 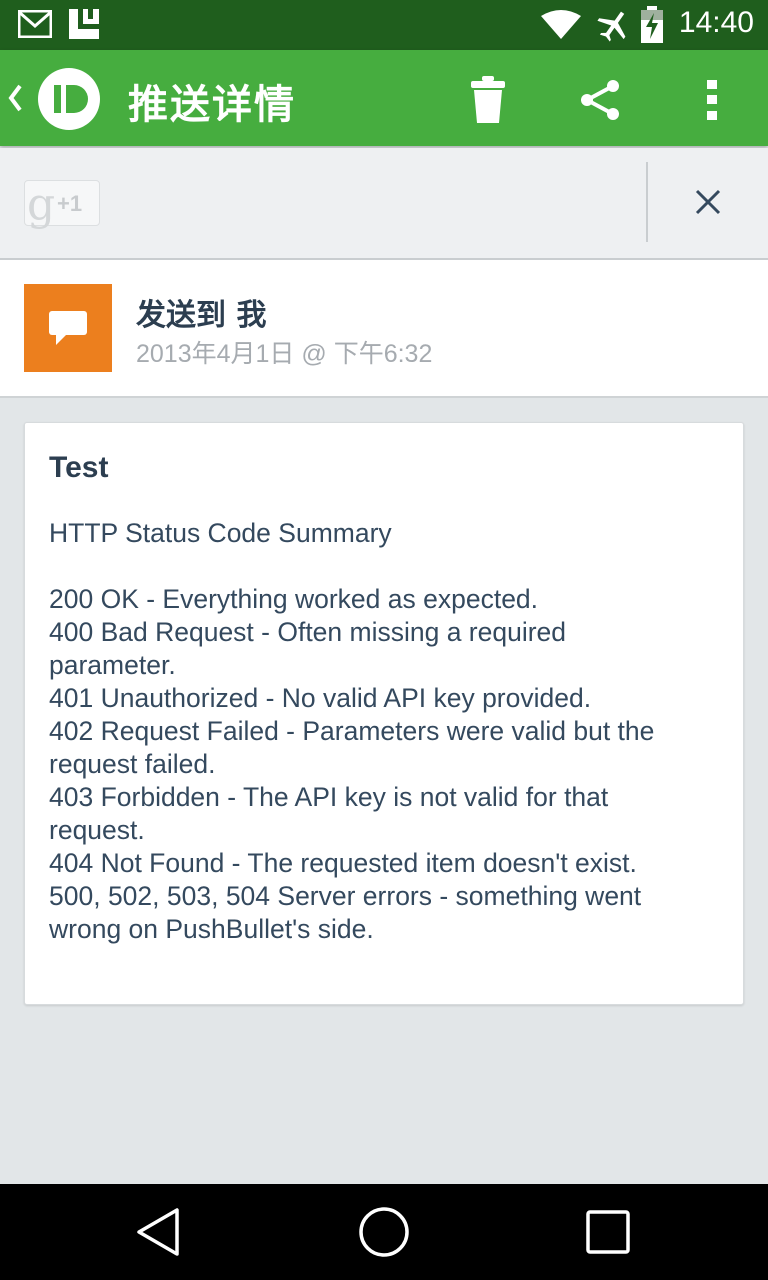 I want to click on gplus-one-button: g +1, so click(x=62, y=204).